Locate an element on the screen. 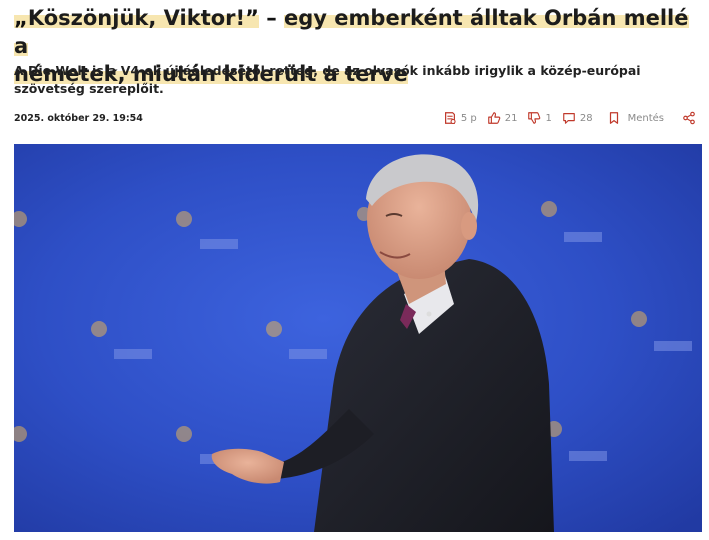 The height and width of the screenshot is (540, 709). share-button is located at coordinates (689, 118).